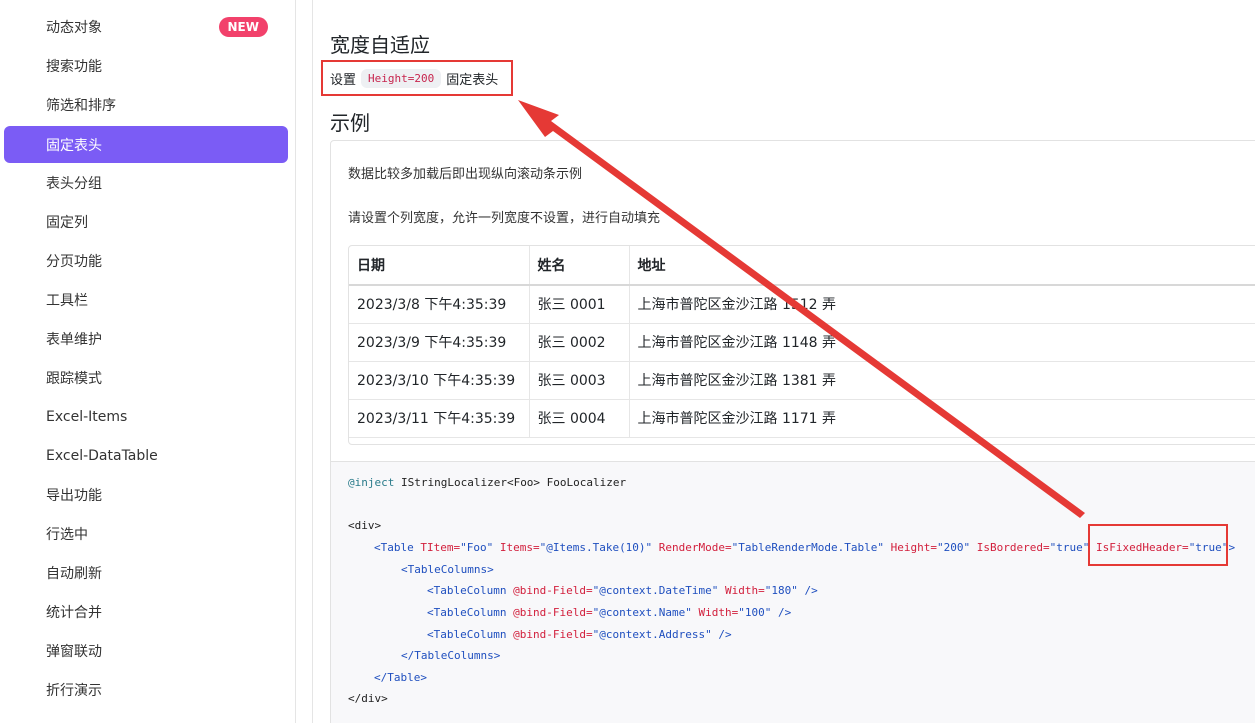 The height and width of the screenshot is (723, 1255). What do you see at coordinates (146, 689) in the screenshot?
I see `sidebar-item-wrap-demo: 折行演示` at bounding box center [146, 689].